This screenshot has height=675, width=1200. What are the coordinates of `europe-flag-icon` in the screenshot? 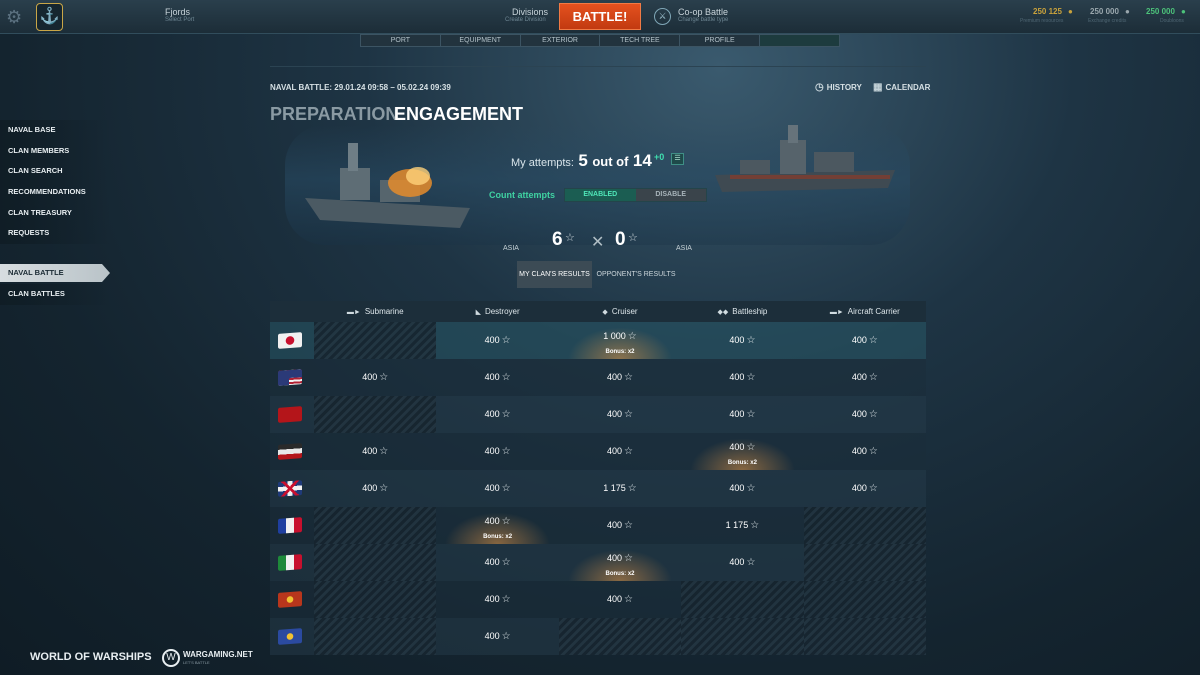 It's located at (290, 636).